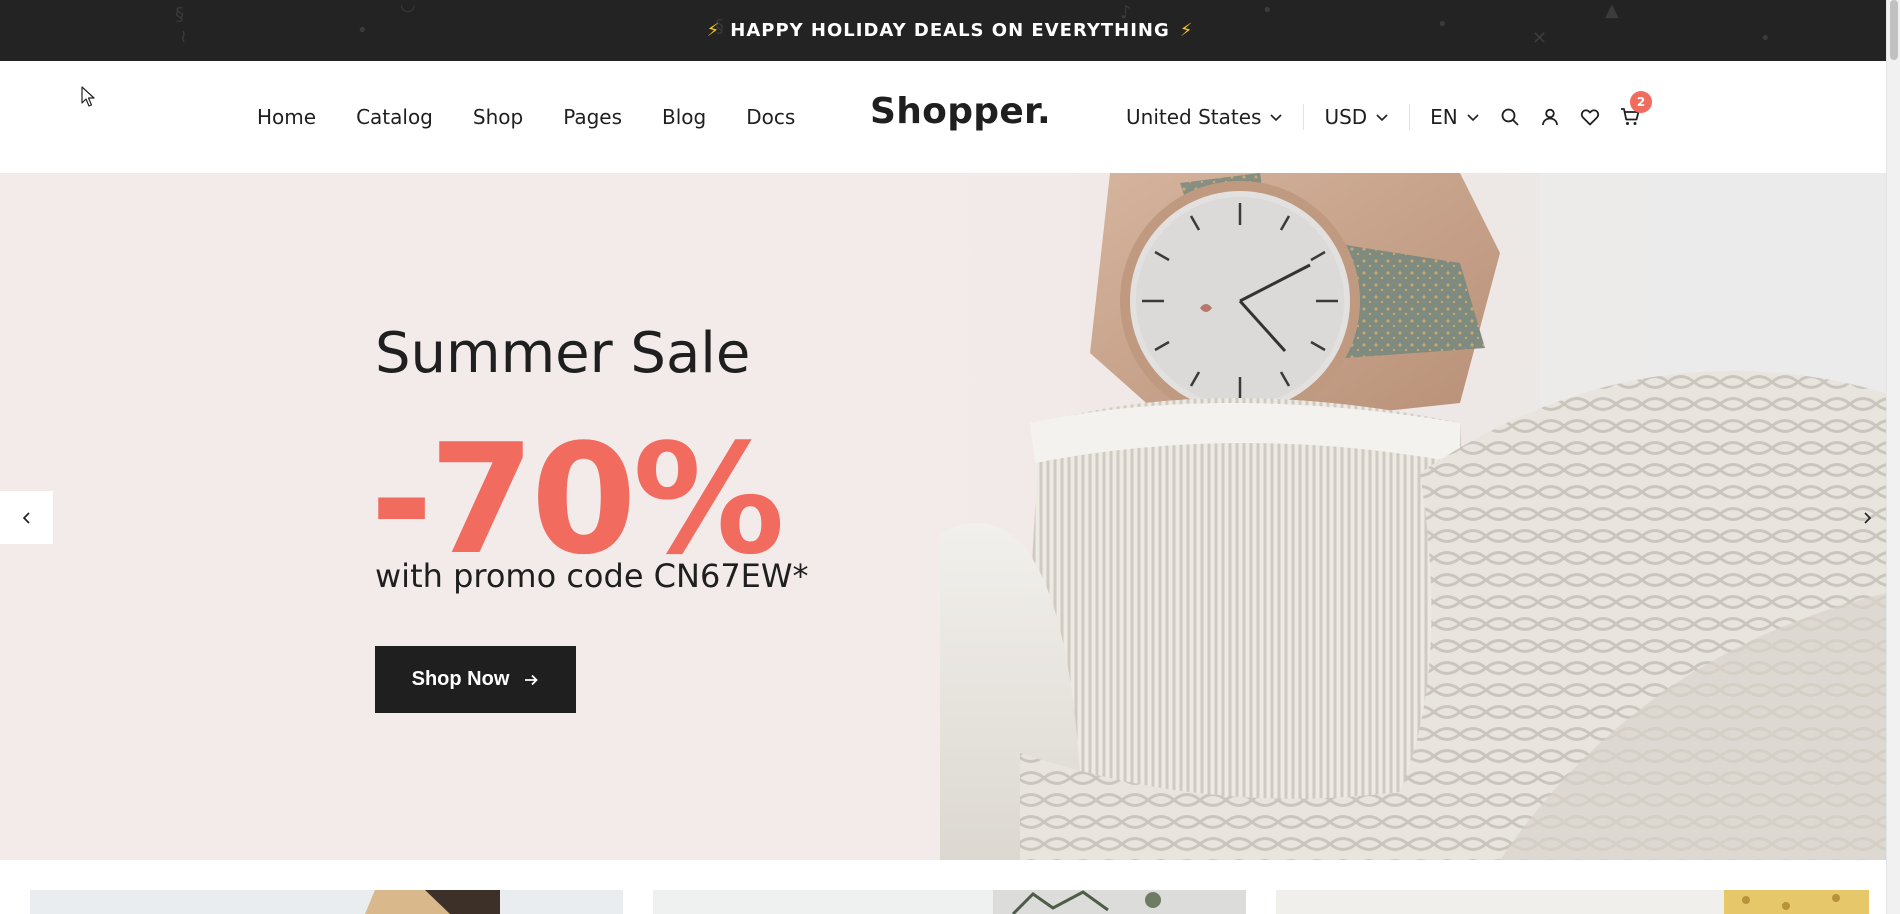  I want to click on cart-count-badge: 2, so click(1641, 102).